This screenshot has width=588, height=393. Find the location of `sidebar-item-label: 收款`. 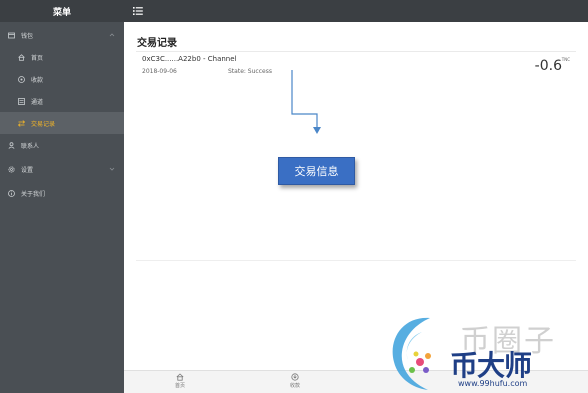

sidebar-item-label: 收款 is located at coordinates (37, 80).